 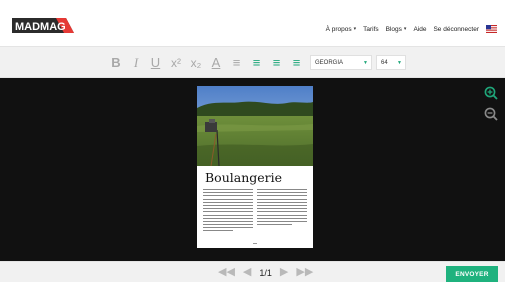 I want to click on nav-item-logout: Se déconnecter, so click(x=456, y=29).